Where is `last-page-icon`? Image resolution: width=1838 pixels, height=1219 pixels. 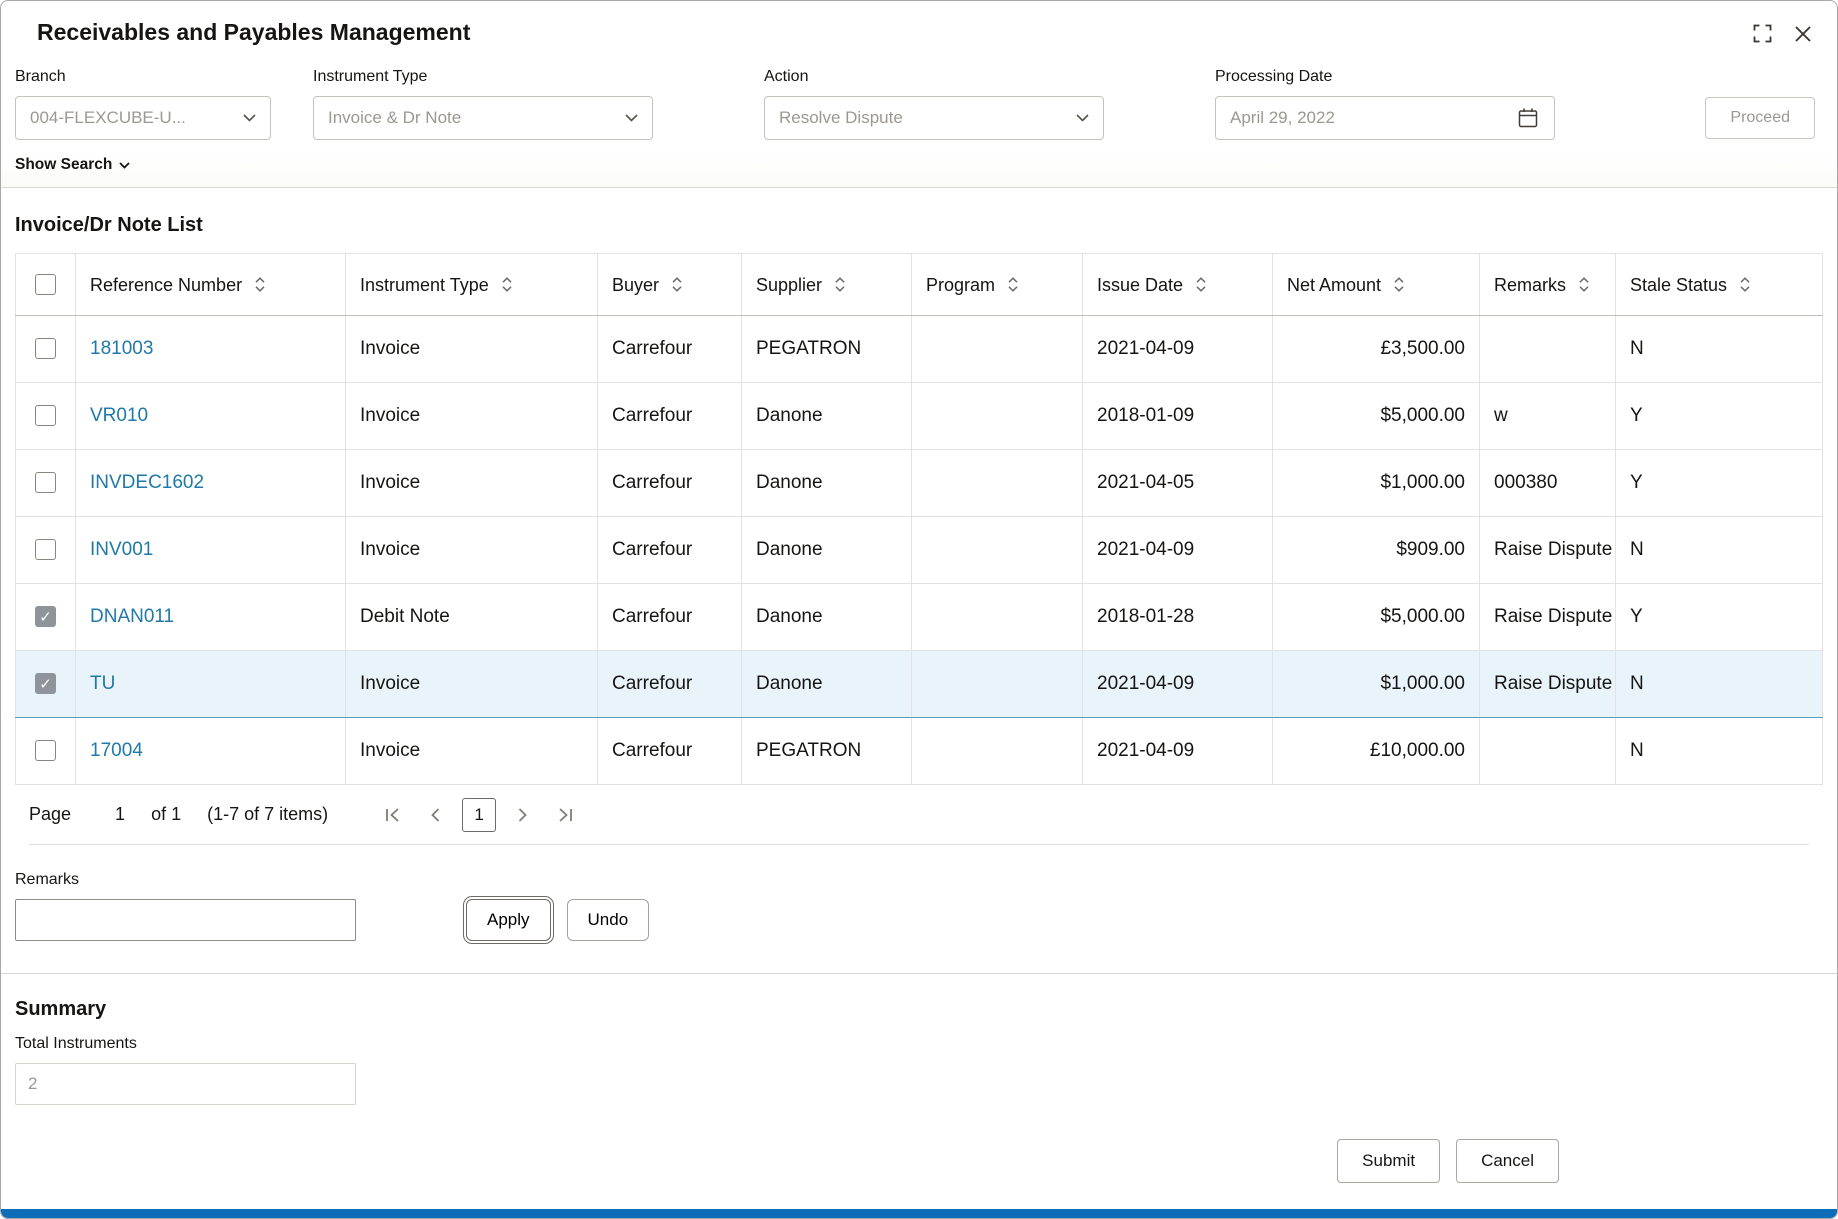
last-page-icon is located at coordinates (565, 815).